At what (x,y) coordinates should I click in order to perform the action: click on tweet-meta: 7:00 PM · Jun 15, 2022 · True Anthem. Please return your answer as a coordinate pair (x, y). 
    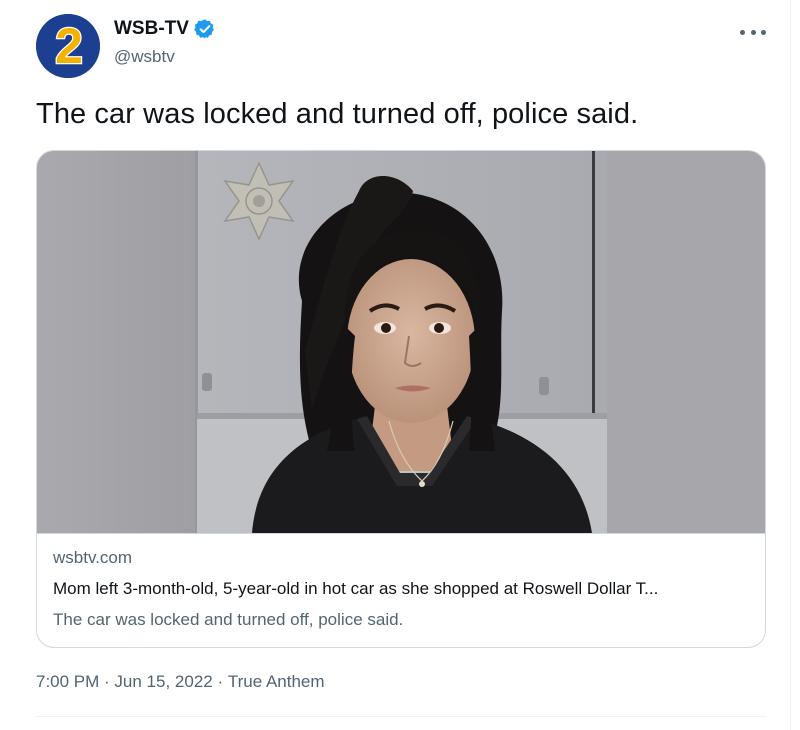
    Looking at the image, I should click on (180, 682).